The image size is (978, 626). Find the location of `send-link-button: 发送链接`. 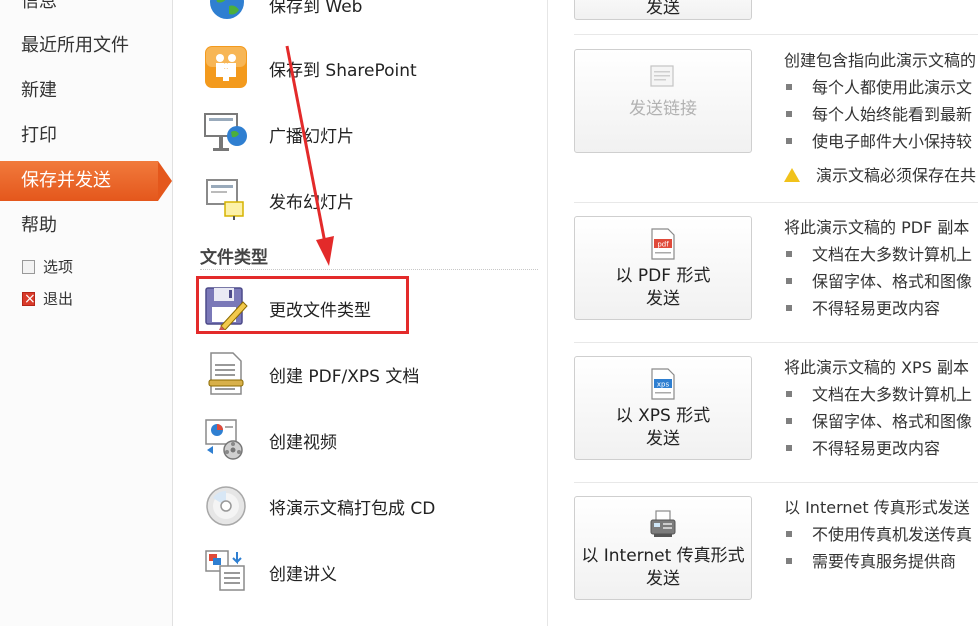

send-link-button: 发送链接 is located at coordinates (663, 101).